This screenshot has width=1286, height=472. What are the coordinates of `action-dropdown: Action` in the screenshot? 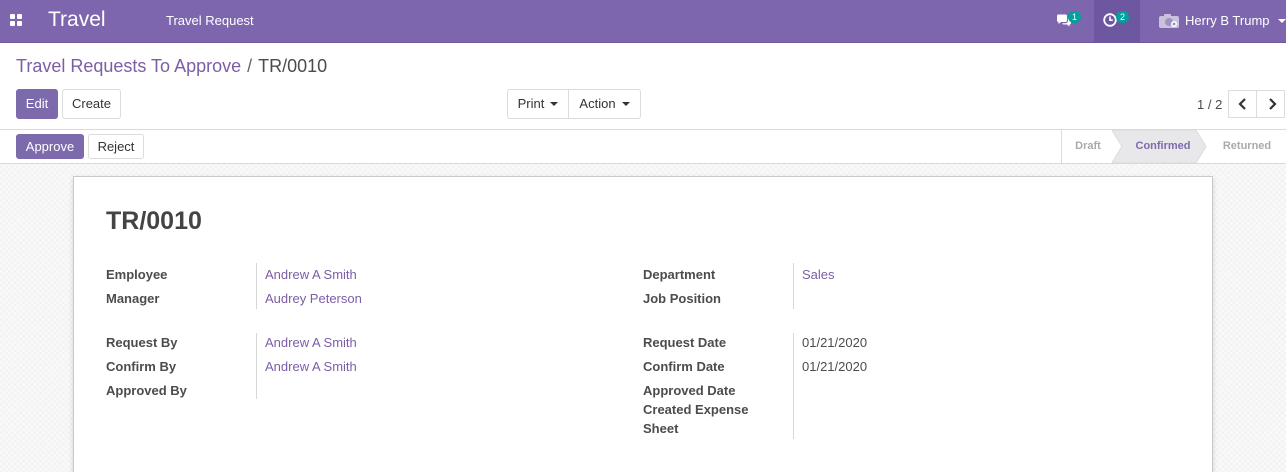 It's located at (604, 104).